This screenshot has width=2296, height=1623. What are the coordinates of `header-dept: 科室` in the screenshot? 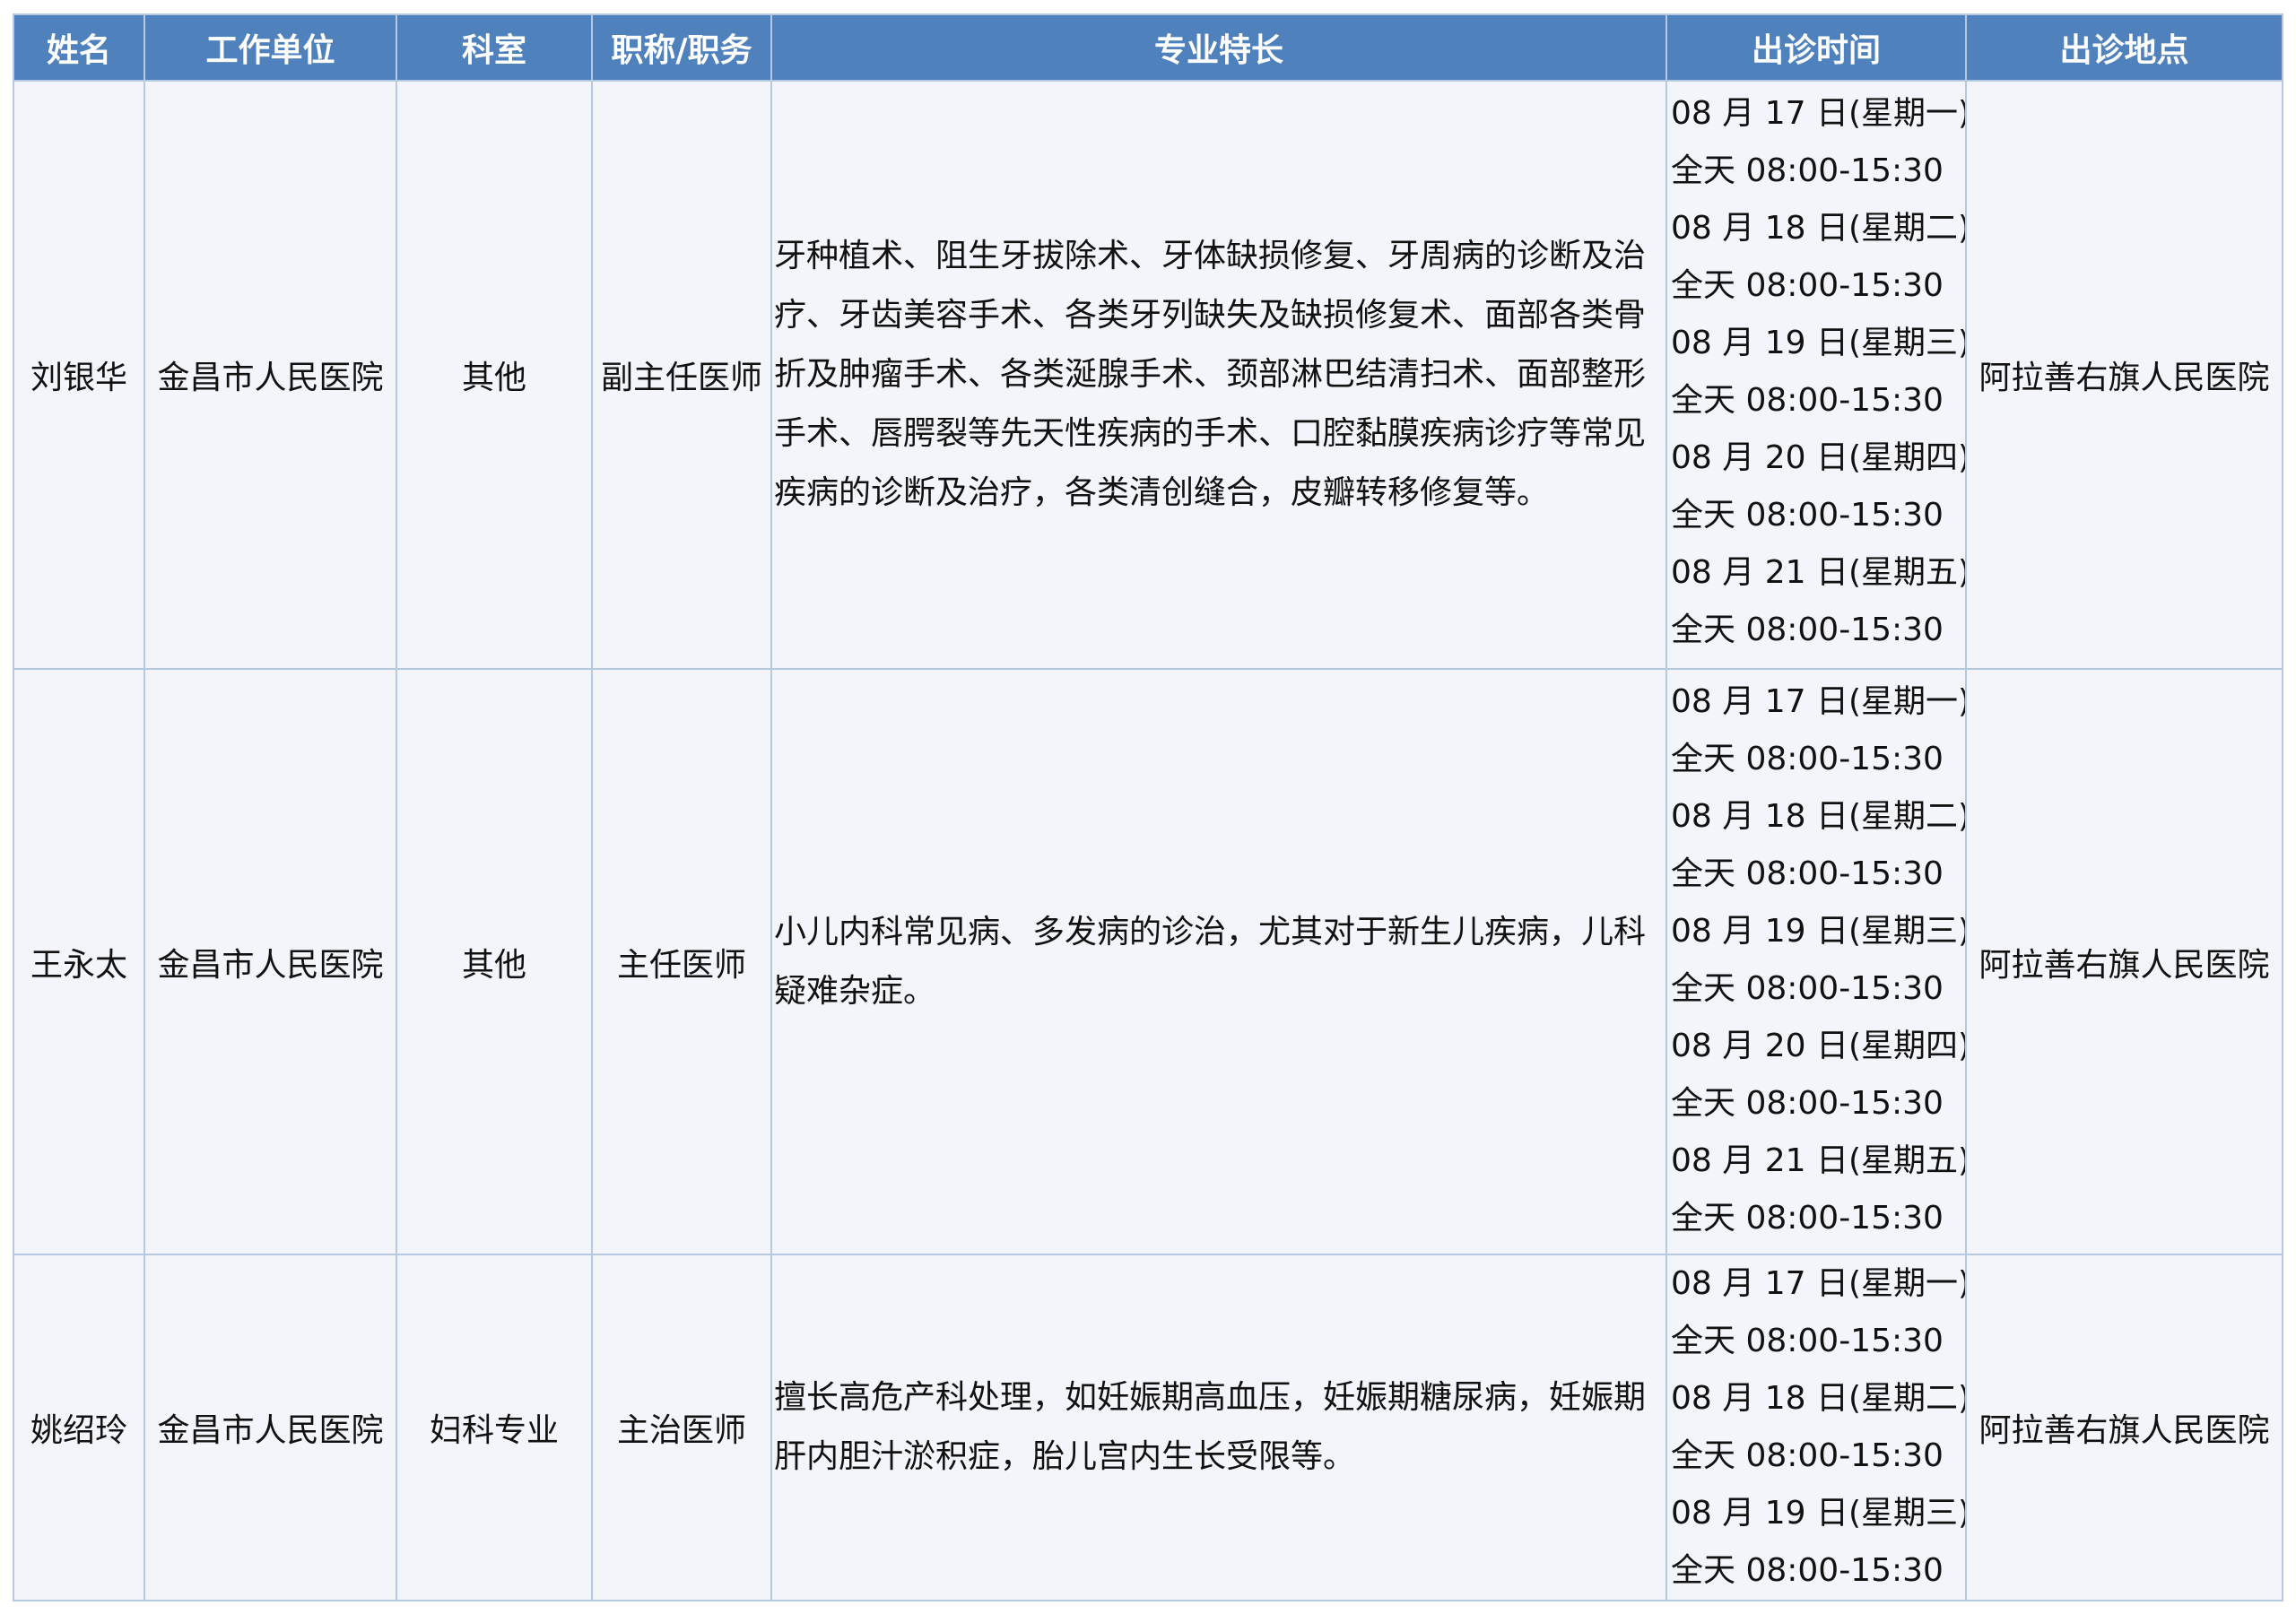 It's located at (494, 47).